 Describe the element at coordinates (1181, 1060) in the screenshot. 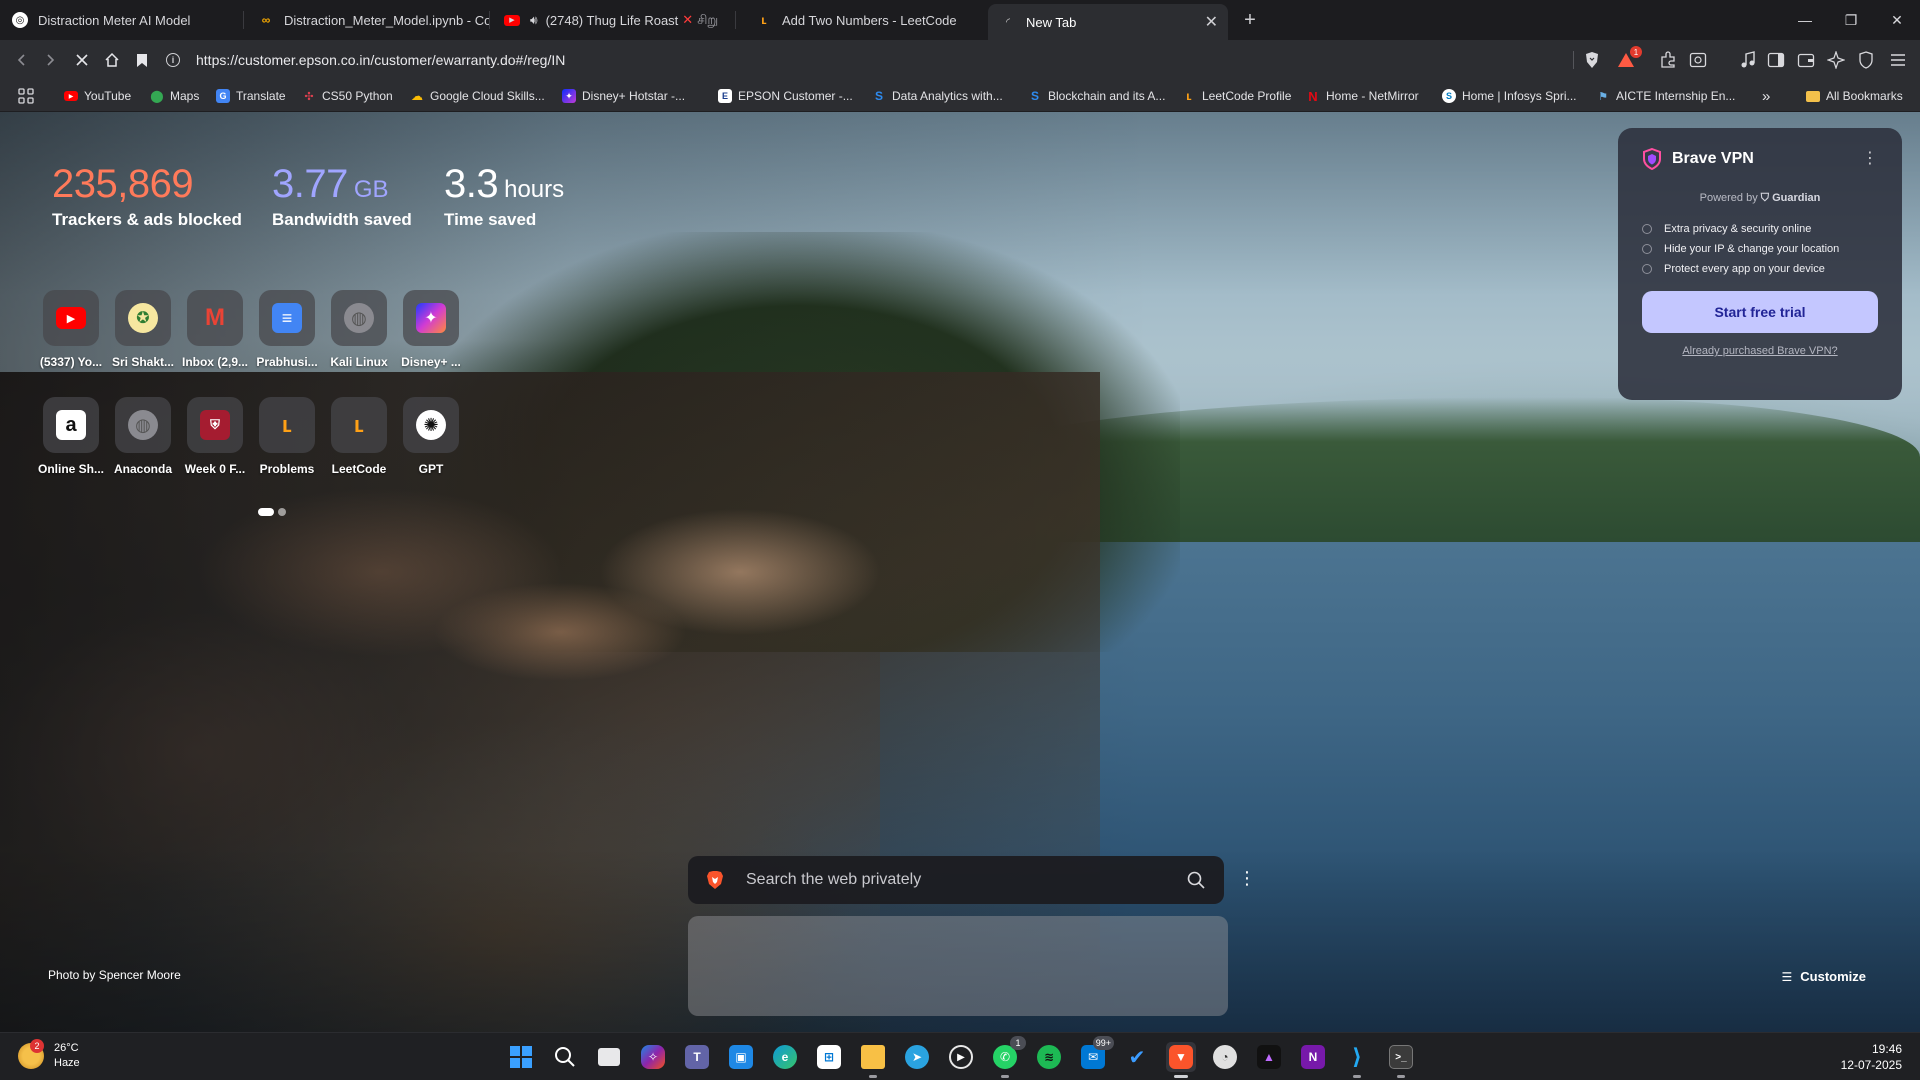

I see `brave-app: ▼` at that location.